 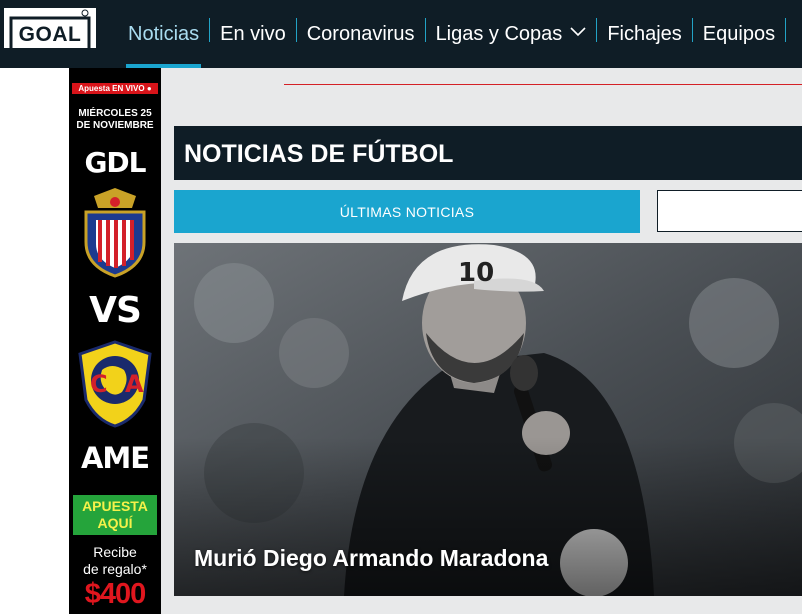 I want to click on ad-live-badge: Apuesta EN VIVO ●, so click(x=115, y=88).